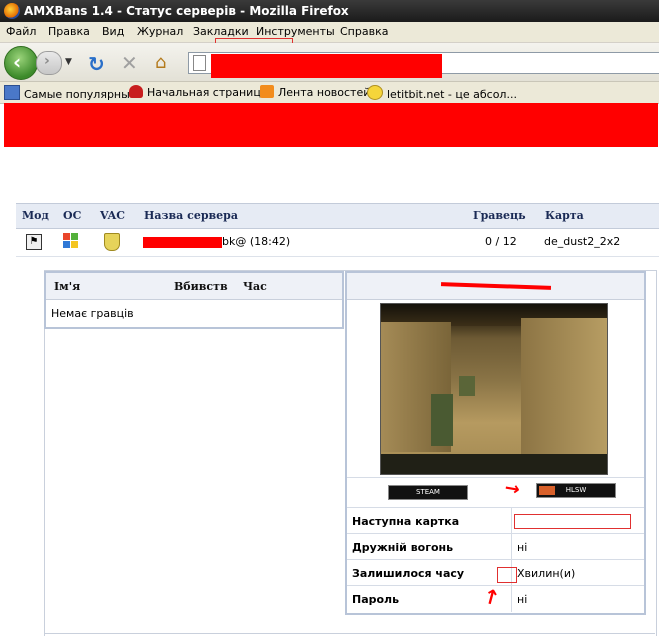 Image resolution: width=659 pixels, height=640 pixels. Describe the element at coordinates (198, 92) in the screenshot. I see `bookmark-start-page: Начальная страница` at that location.